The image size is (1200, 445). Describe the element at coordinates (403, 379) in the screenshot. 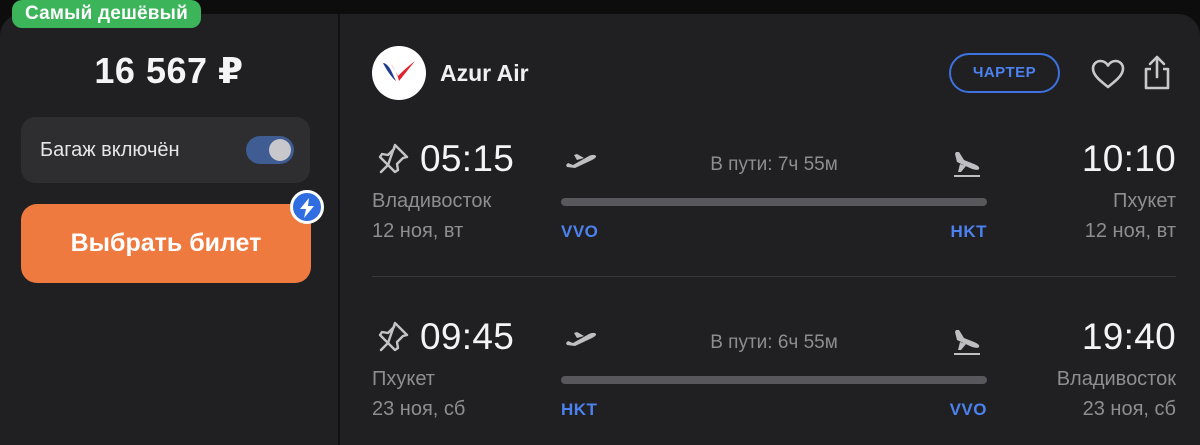

I see `departure-city: Пхукет` at that location.